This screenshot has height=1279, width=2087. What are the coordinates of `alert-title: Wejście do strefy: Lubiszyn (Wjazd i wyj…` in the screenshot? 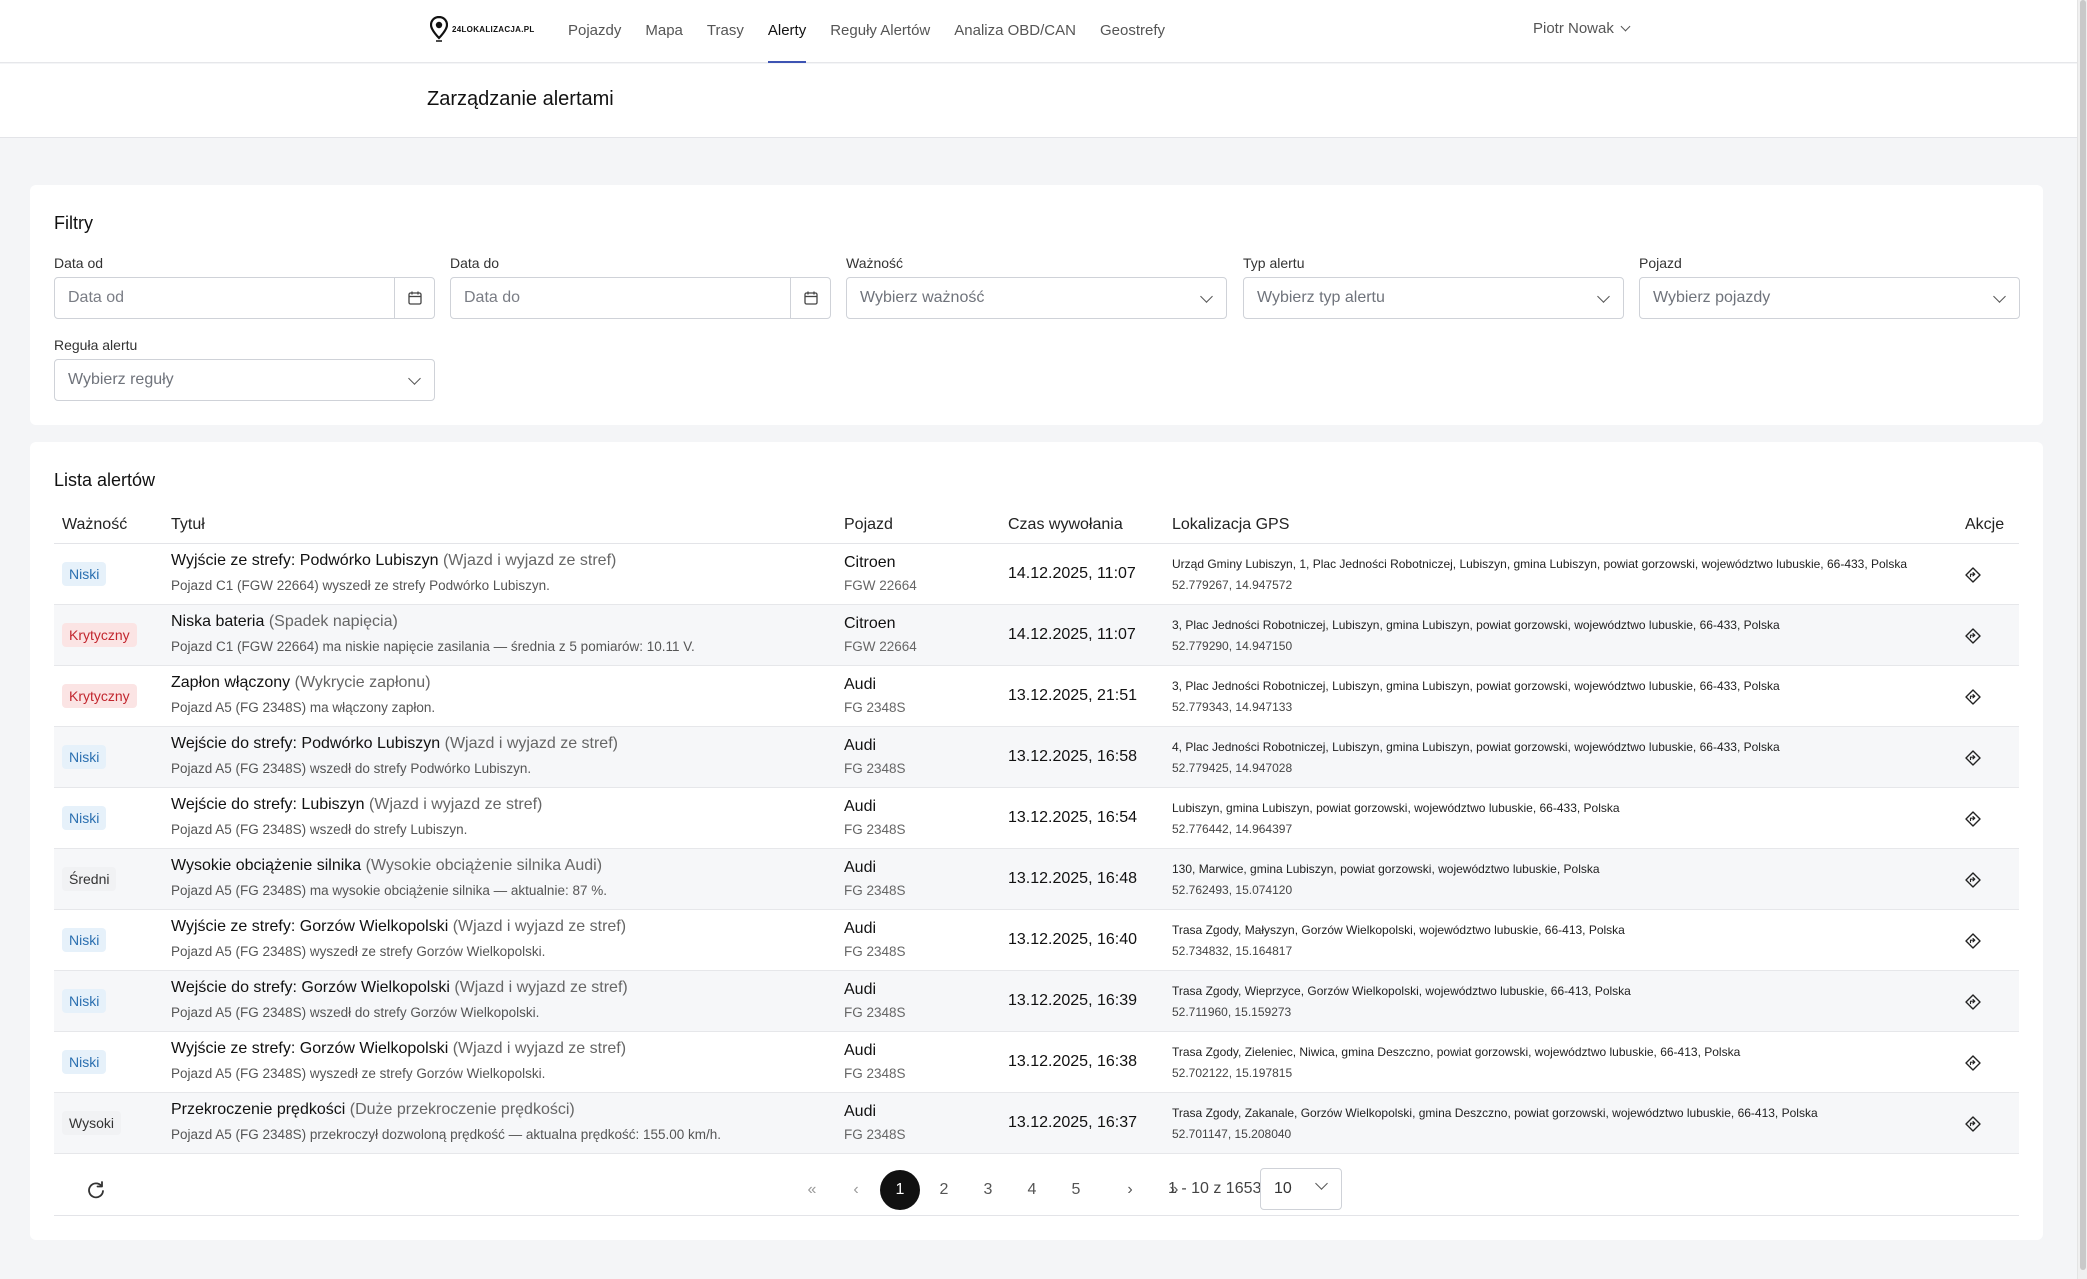 It's located at (356, 805).